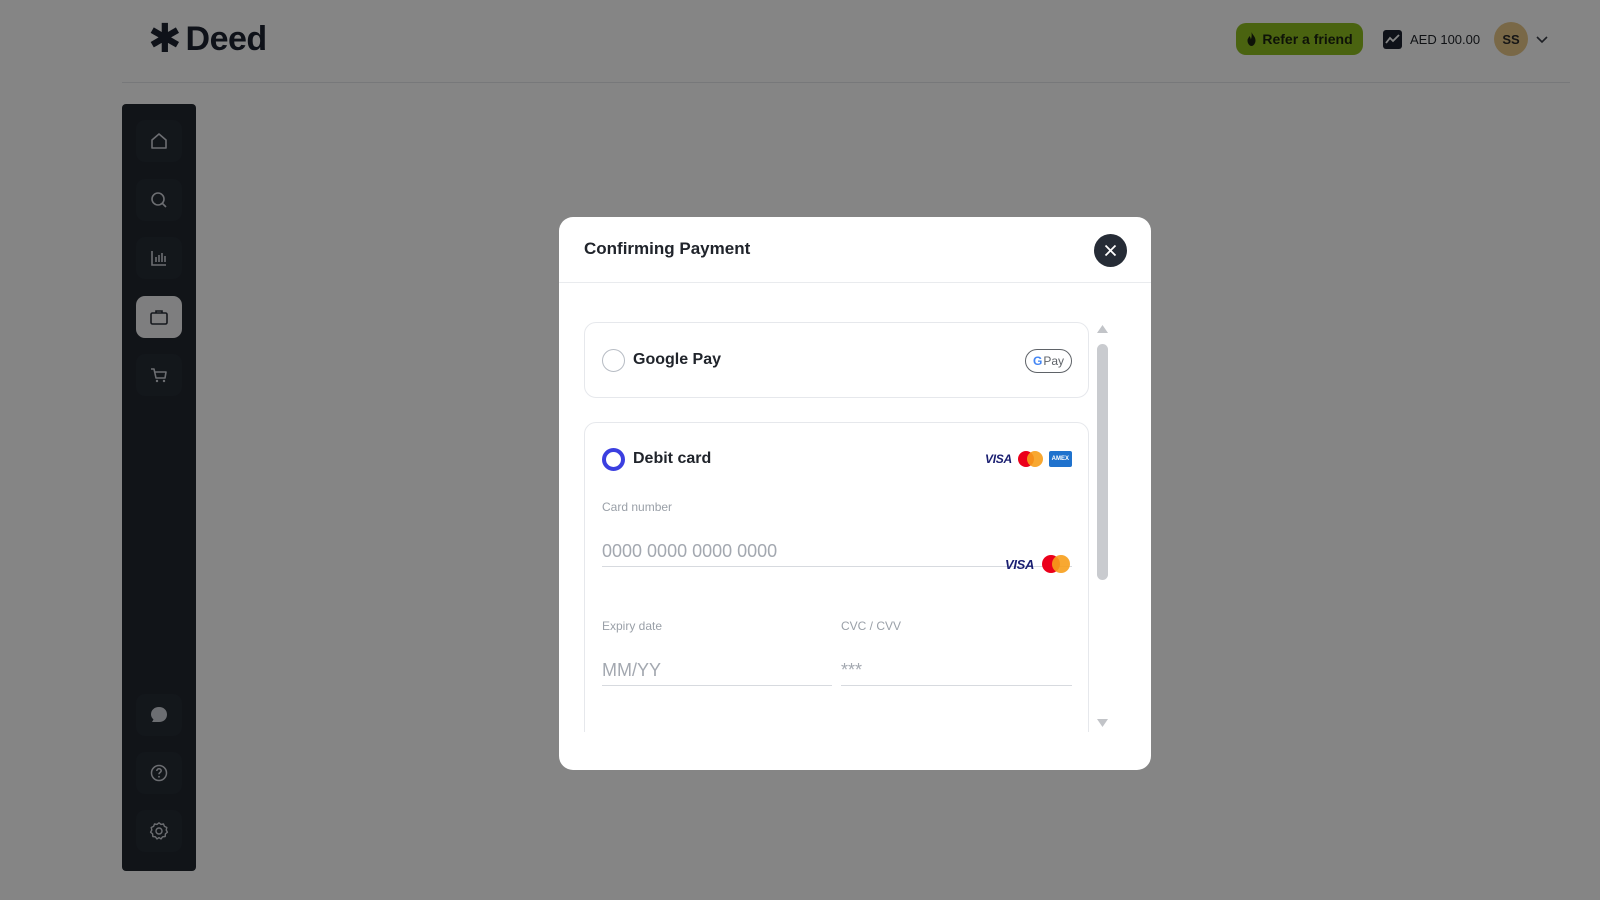 The width and height of the screenshot is (1600, 900). Describe the element at coordinates (837, 552) in the screenshot. I see `card-number-input` at that location.